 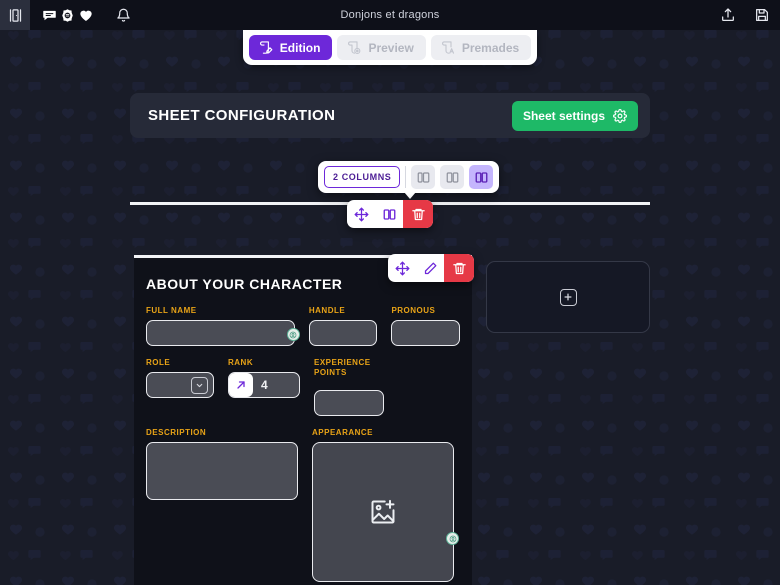 I want to click on appearance-image-input, so click(x=385, y=512).